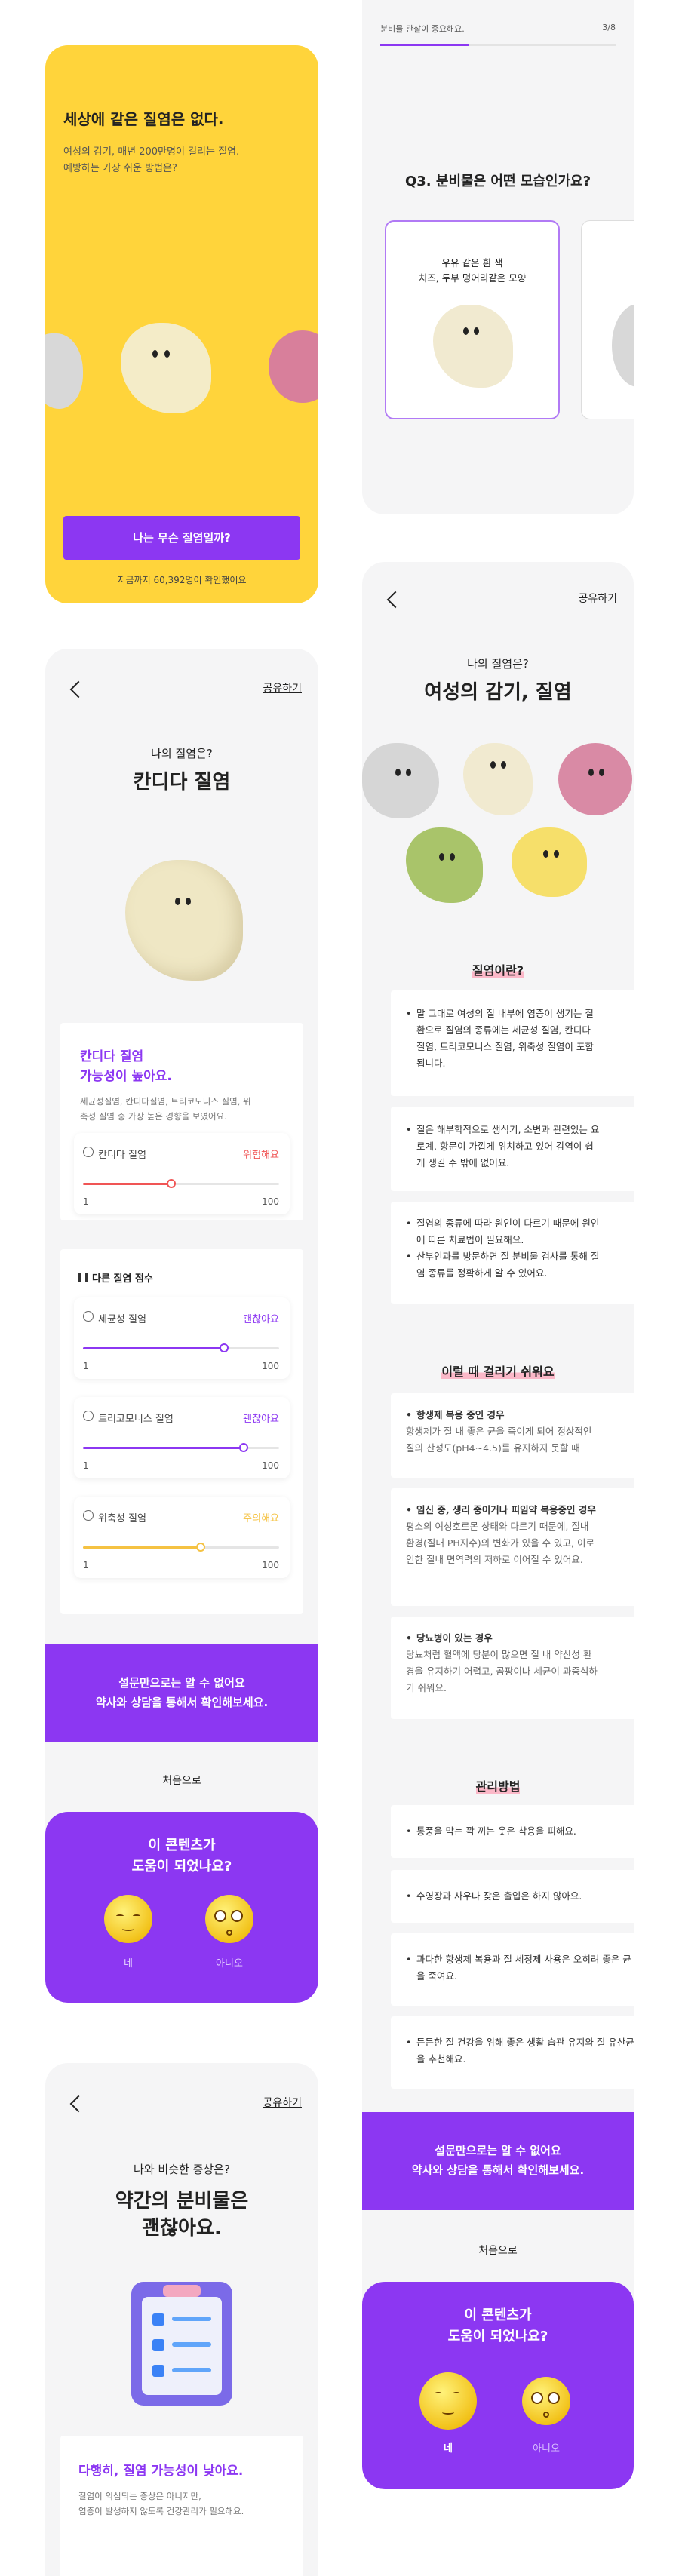 The width and height of the screenshot is (679, 2576). Describe the element at coordinates (498, 1786) in the screenshot. I see `care-title-text: 관리방법` at that location.